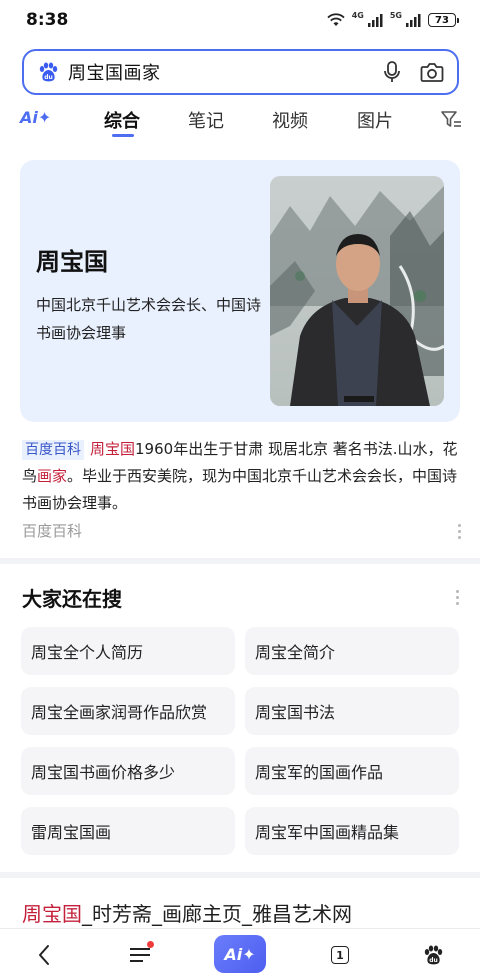 Image resolution: width=480 pixels, height=980 pixels. What do you see at coordinates (451, 120) in the screenshot?
I see `filter-icon` at bounding box center [451, 120].